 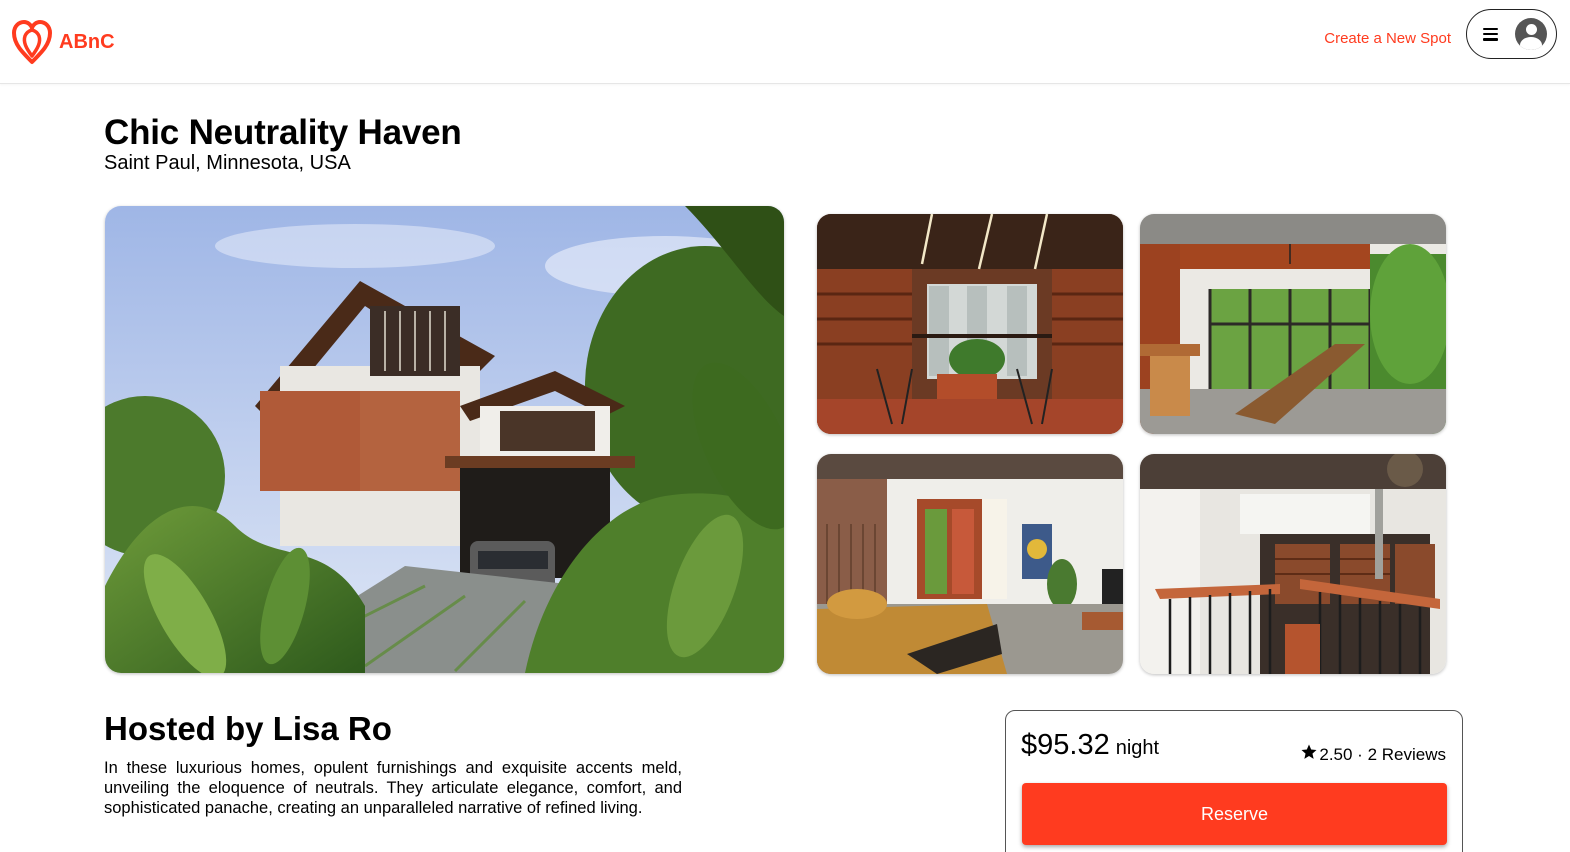 I want to click on price-display: $95.32 night, so click(x=1090, y=745).